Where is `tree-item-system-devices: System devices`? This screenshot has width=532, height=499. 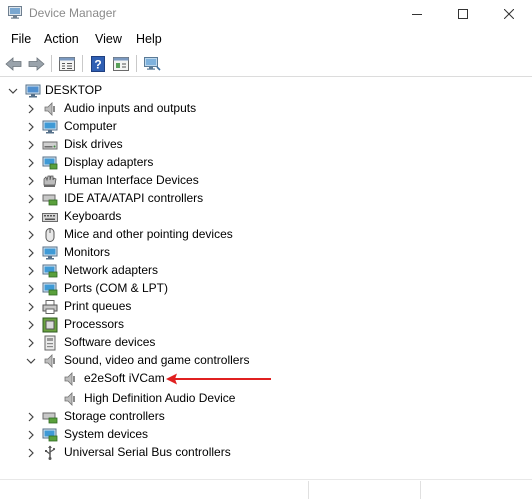 tree-item-system-devices: System devices is located at coordinates (266, 435).